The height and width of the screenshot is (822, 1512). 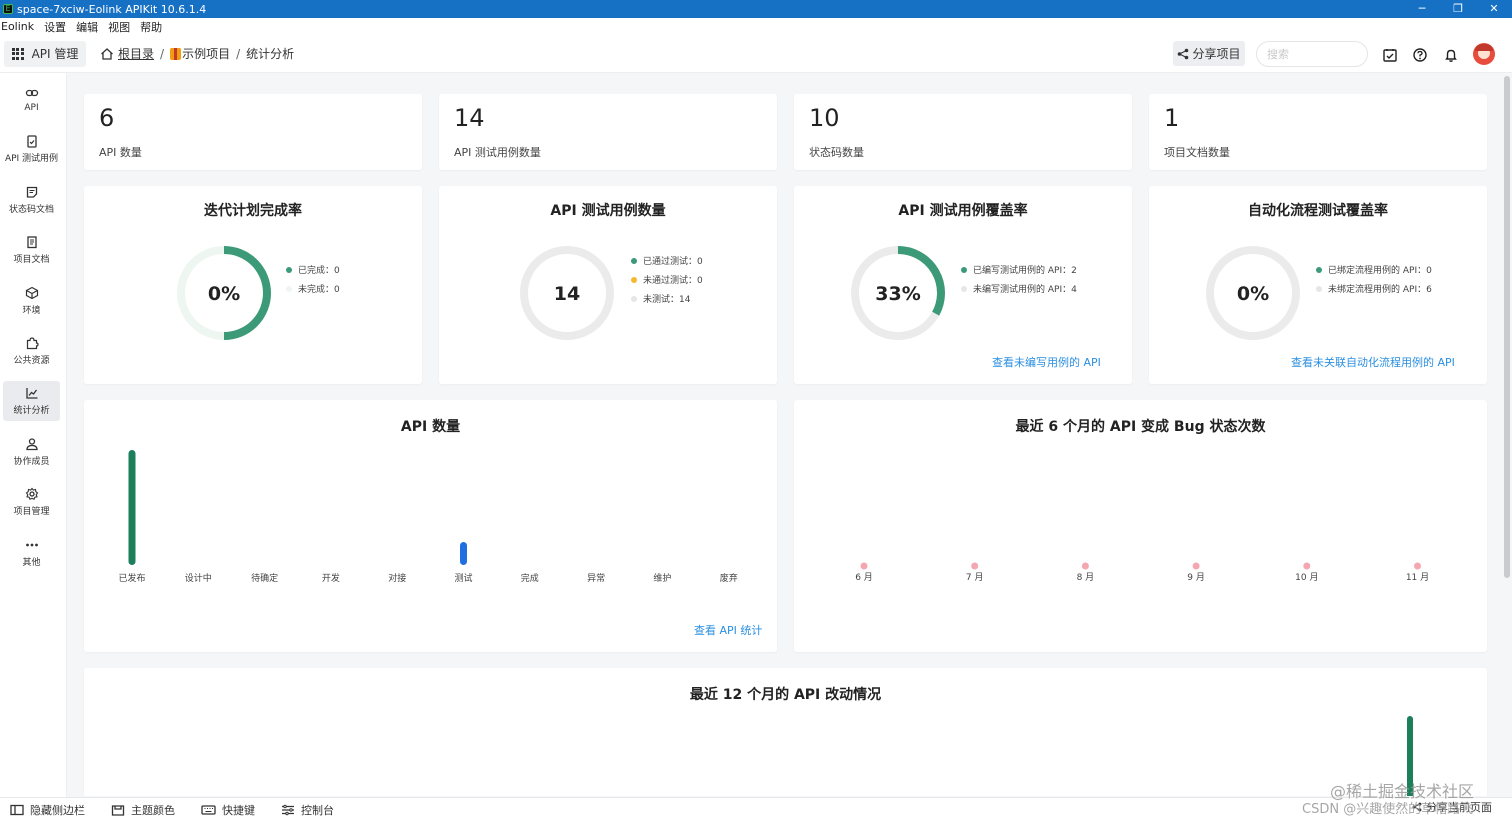 What do you see at coordinates (253, 132) in the screenshot?
I see `stat-card-api-count: 6 API 数量` at bounding box center [253, 132].